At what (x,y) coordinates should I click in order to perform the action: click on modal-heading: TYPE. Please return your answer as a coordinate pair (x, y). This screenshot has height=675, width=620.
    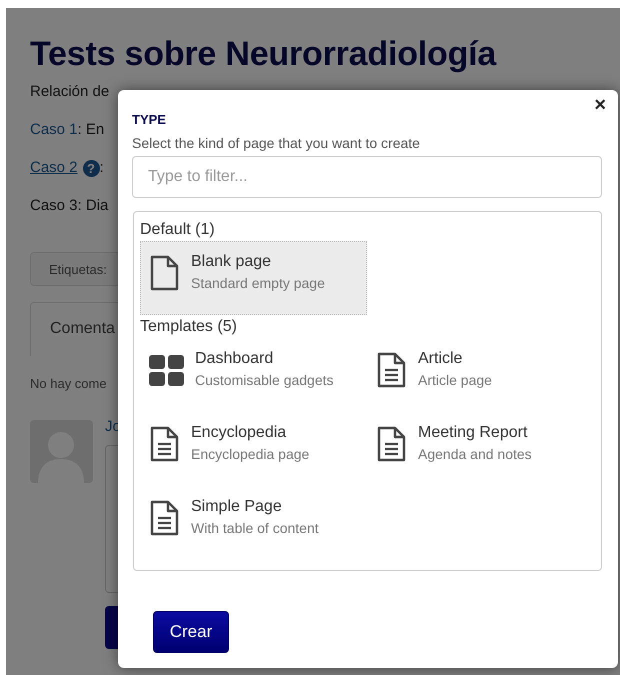
    Looking at the image, I should click on (149, 120).